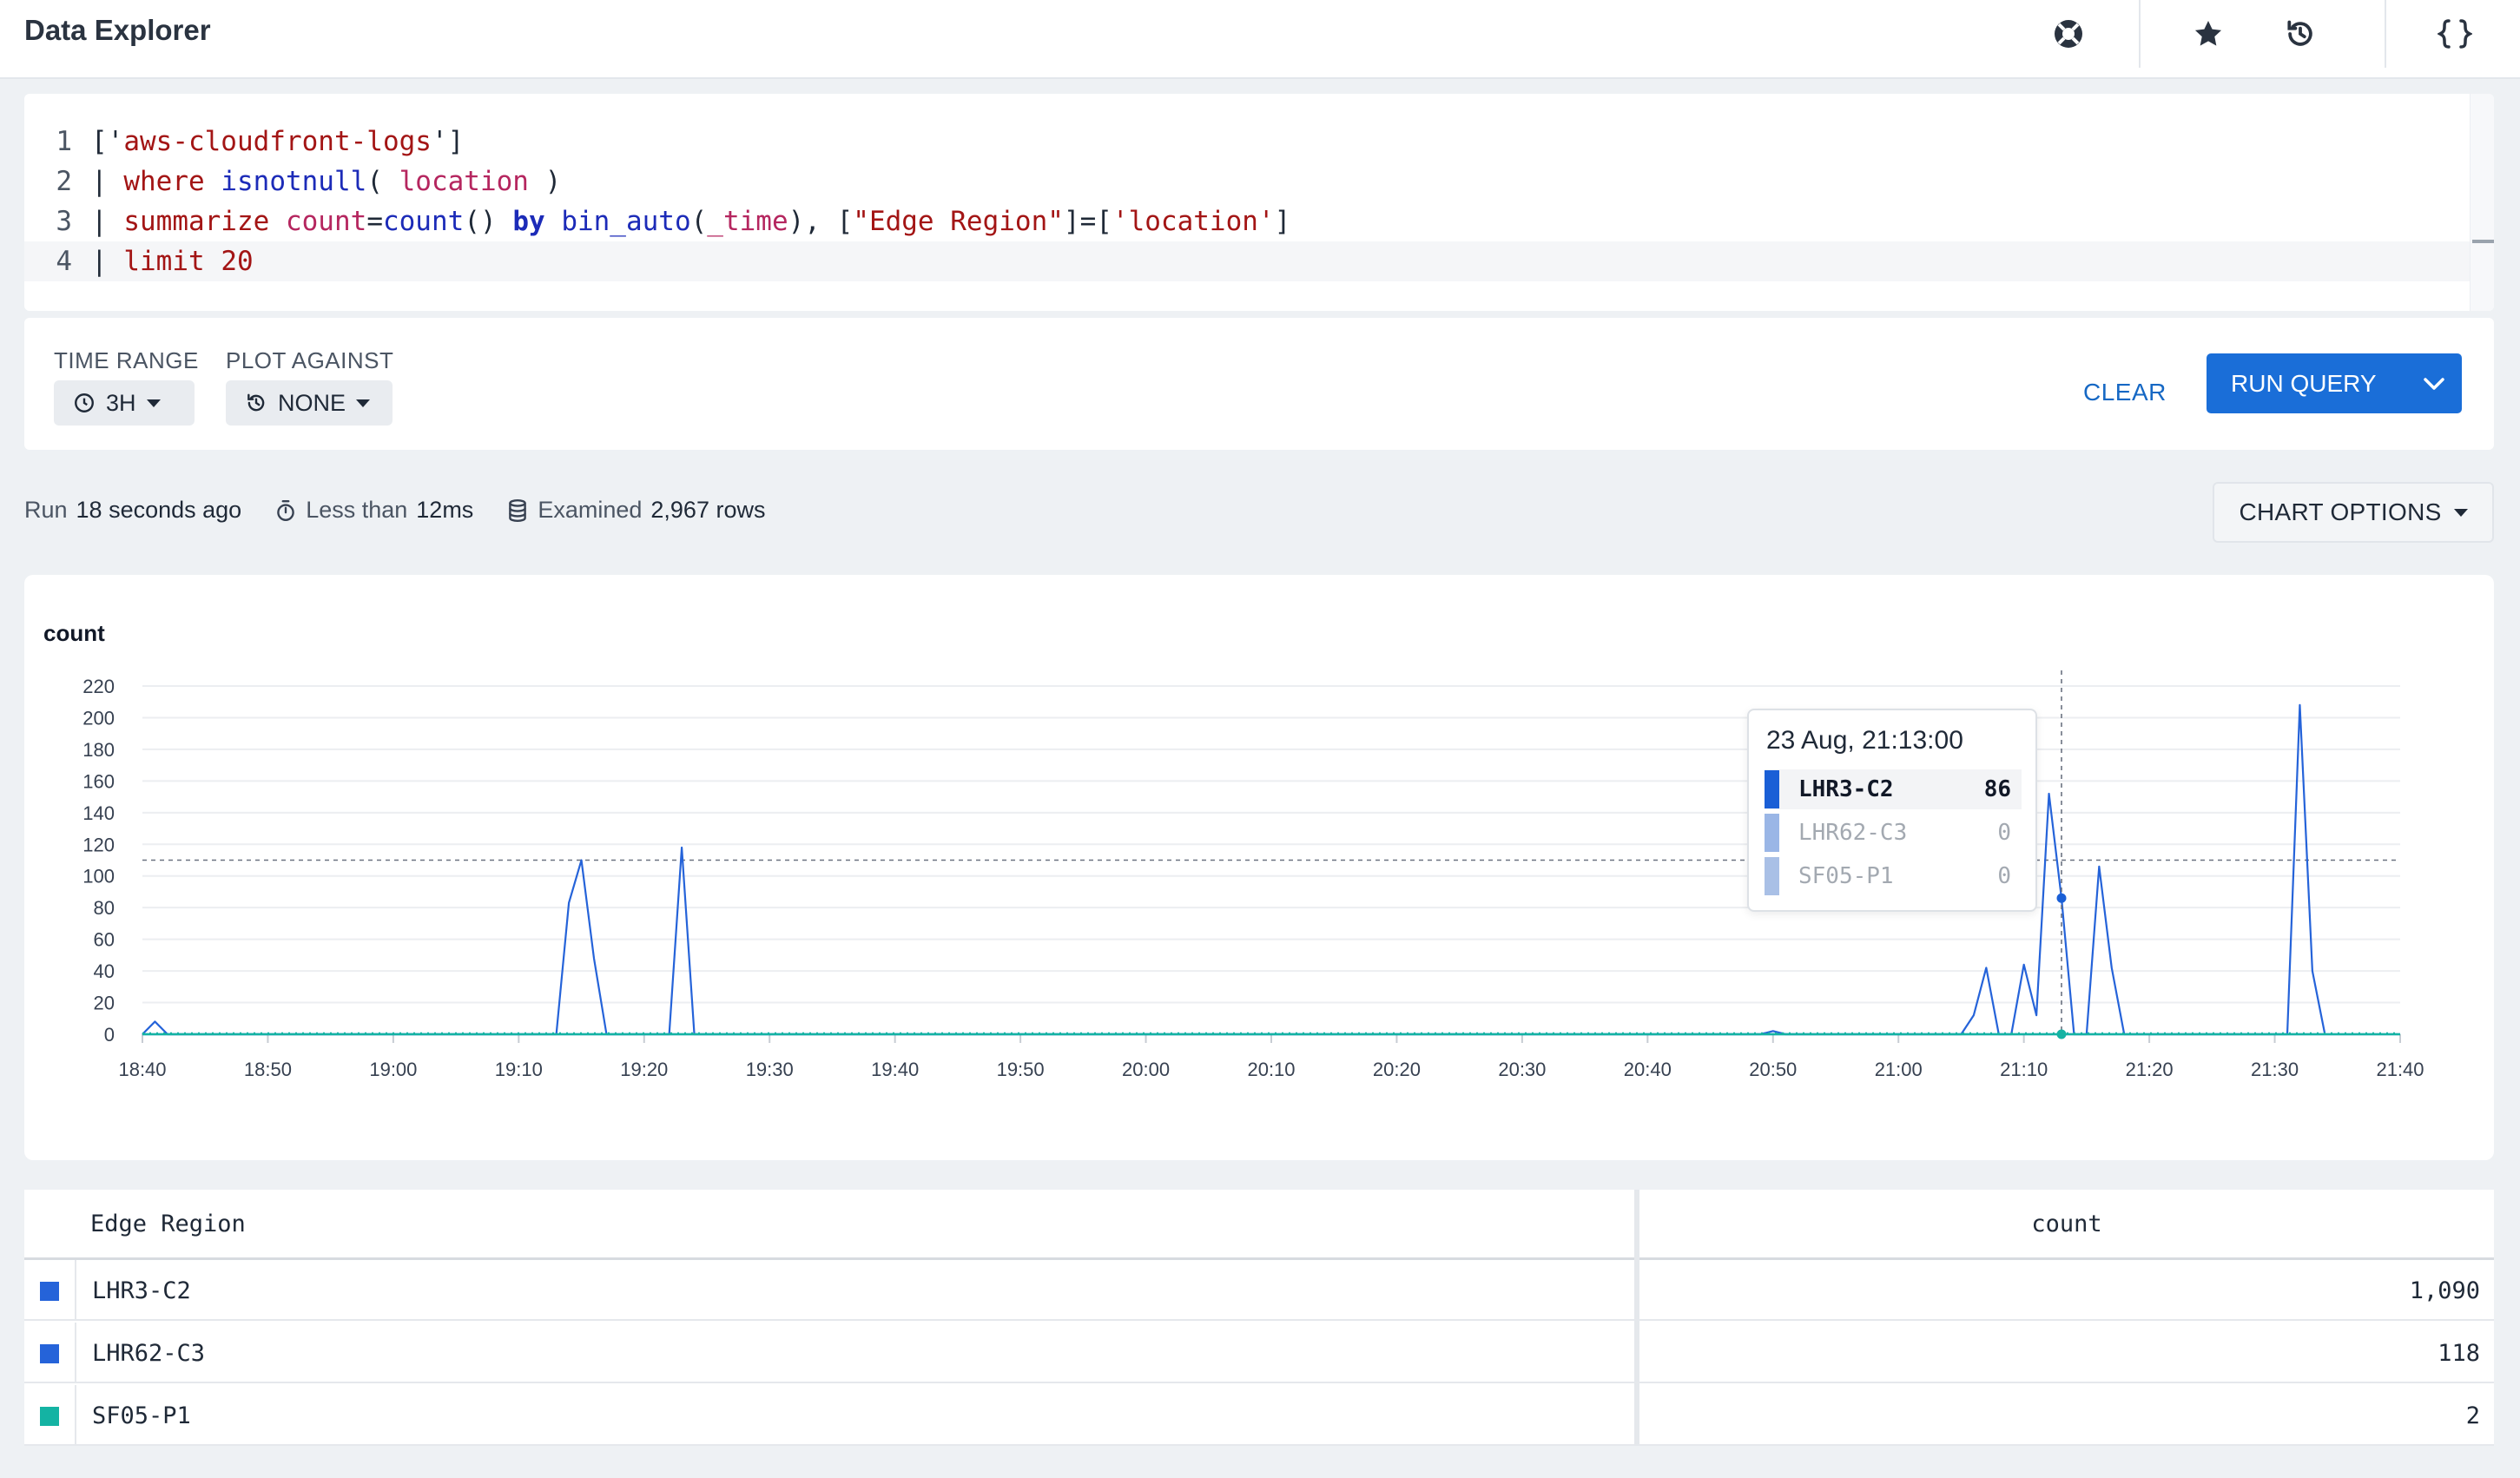 Image resolution: width=2520 pixels, height=1478 pixels. I want to click on clock-icon, so click(84, 402).